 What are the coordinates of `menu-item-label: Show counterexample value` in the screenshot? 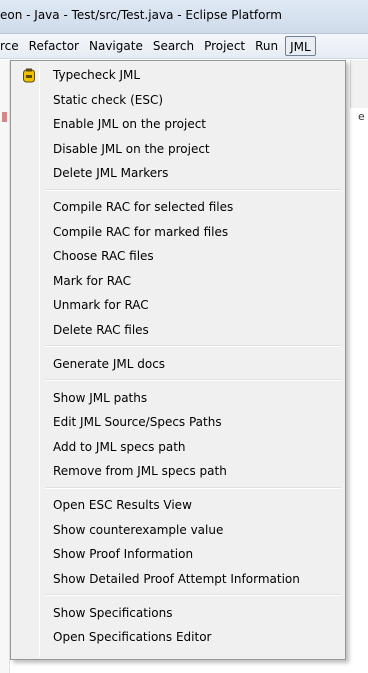 It's located at (138, 529).